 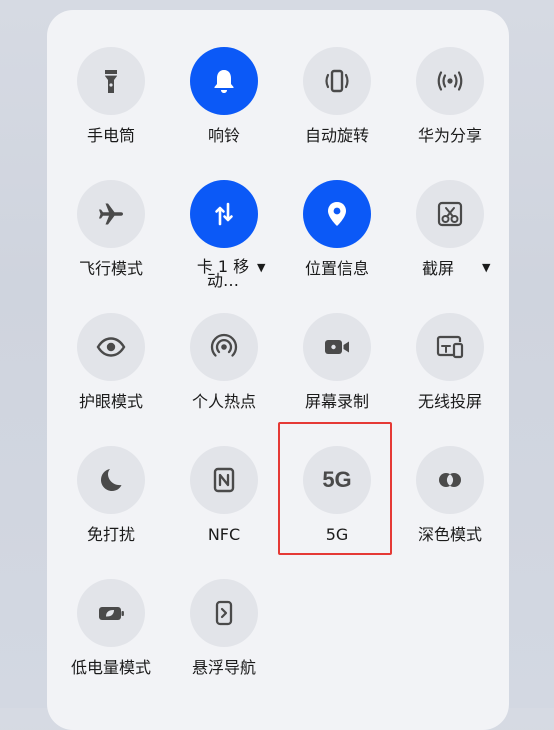 I want to click on tile-dnd: 免打扰, so click(x=111, y=506).